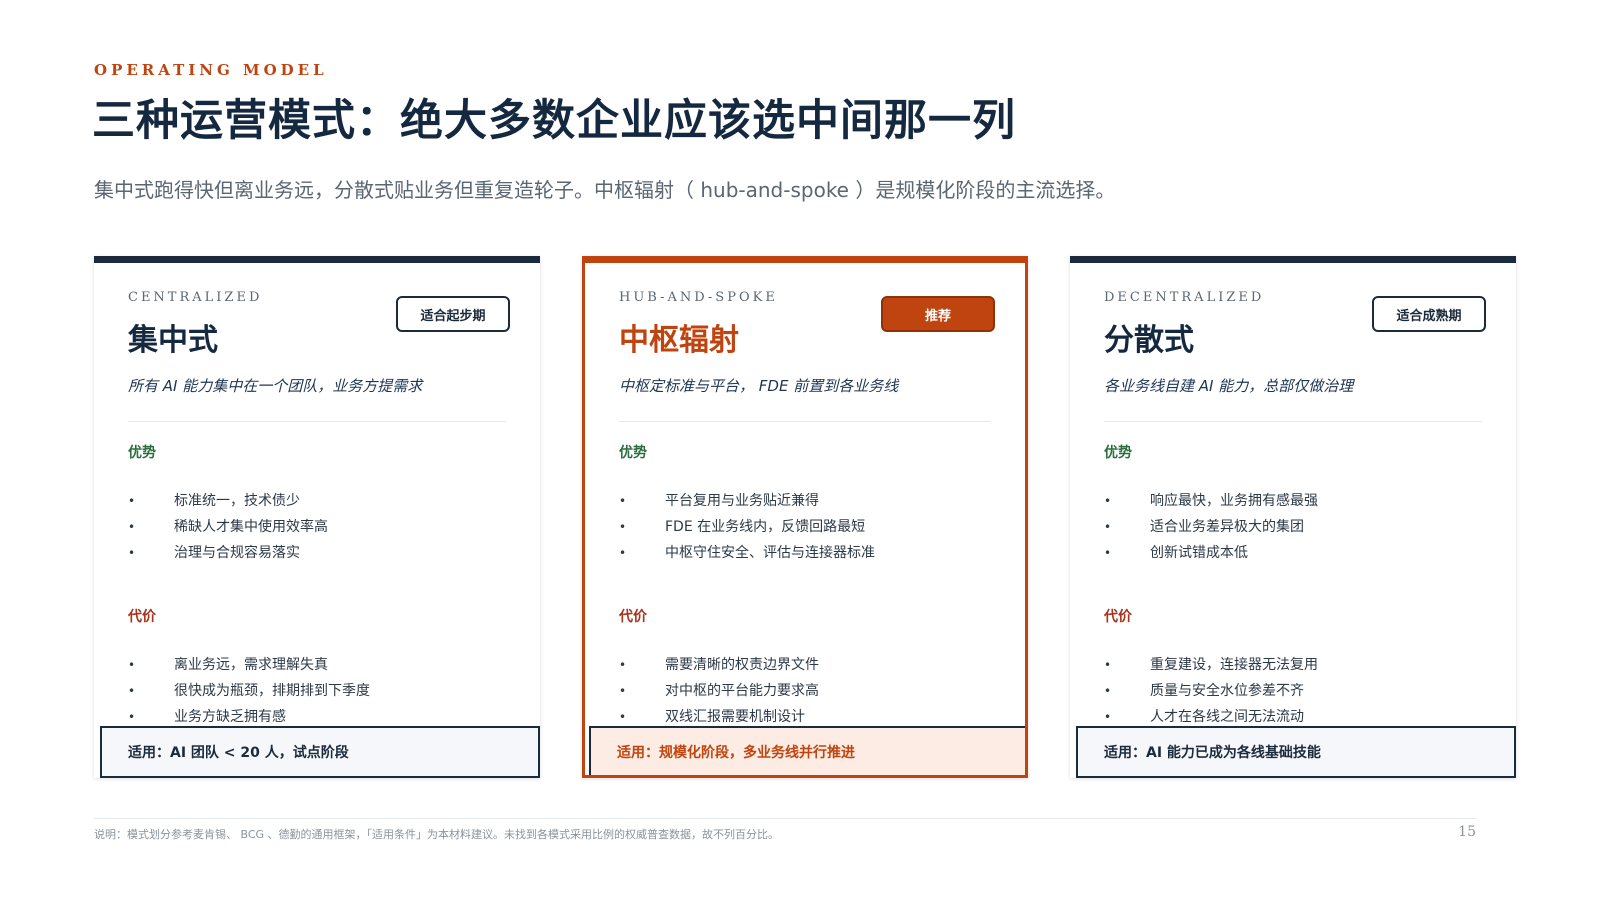 The height and width of the screenshot is (900, 1600). I want to click on cons-list: 重复建设，连接器无法复用 质量与安全水位参差不齐 人才在各线之间无法流动, so click(1300, 691).